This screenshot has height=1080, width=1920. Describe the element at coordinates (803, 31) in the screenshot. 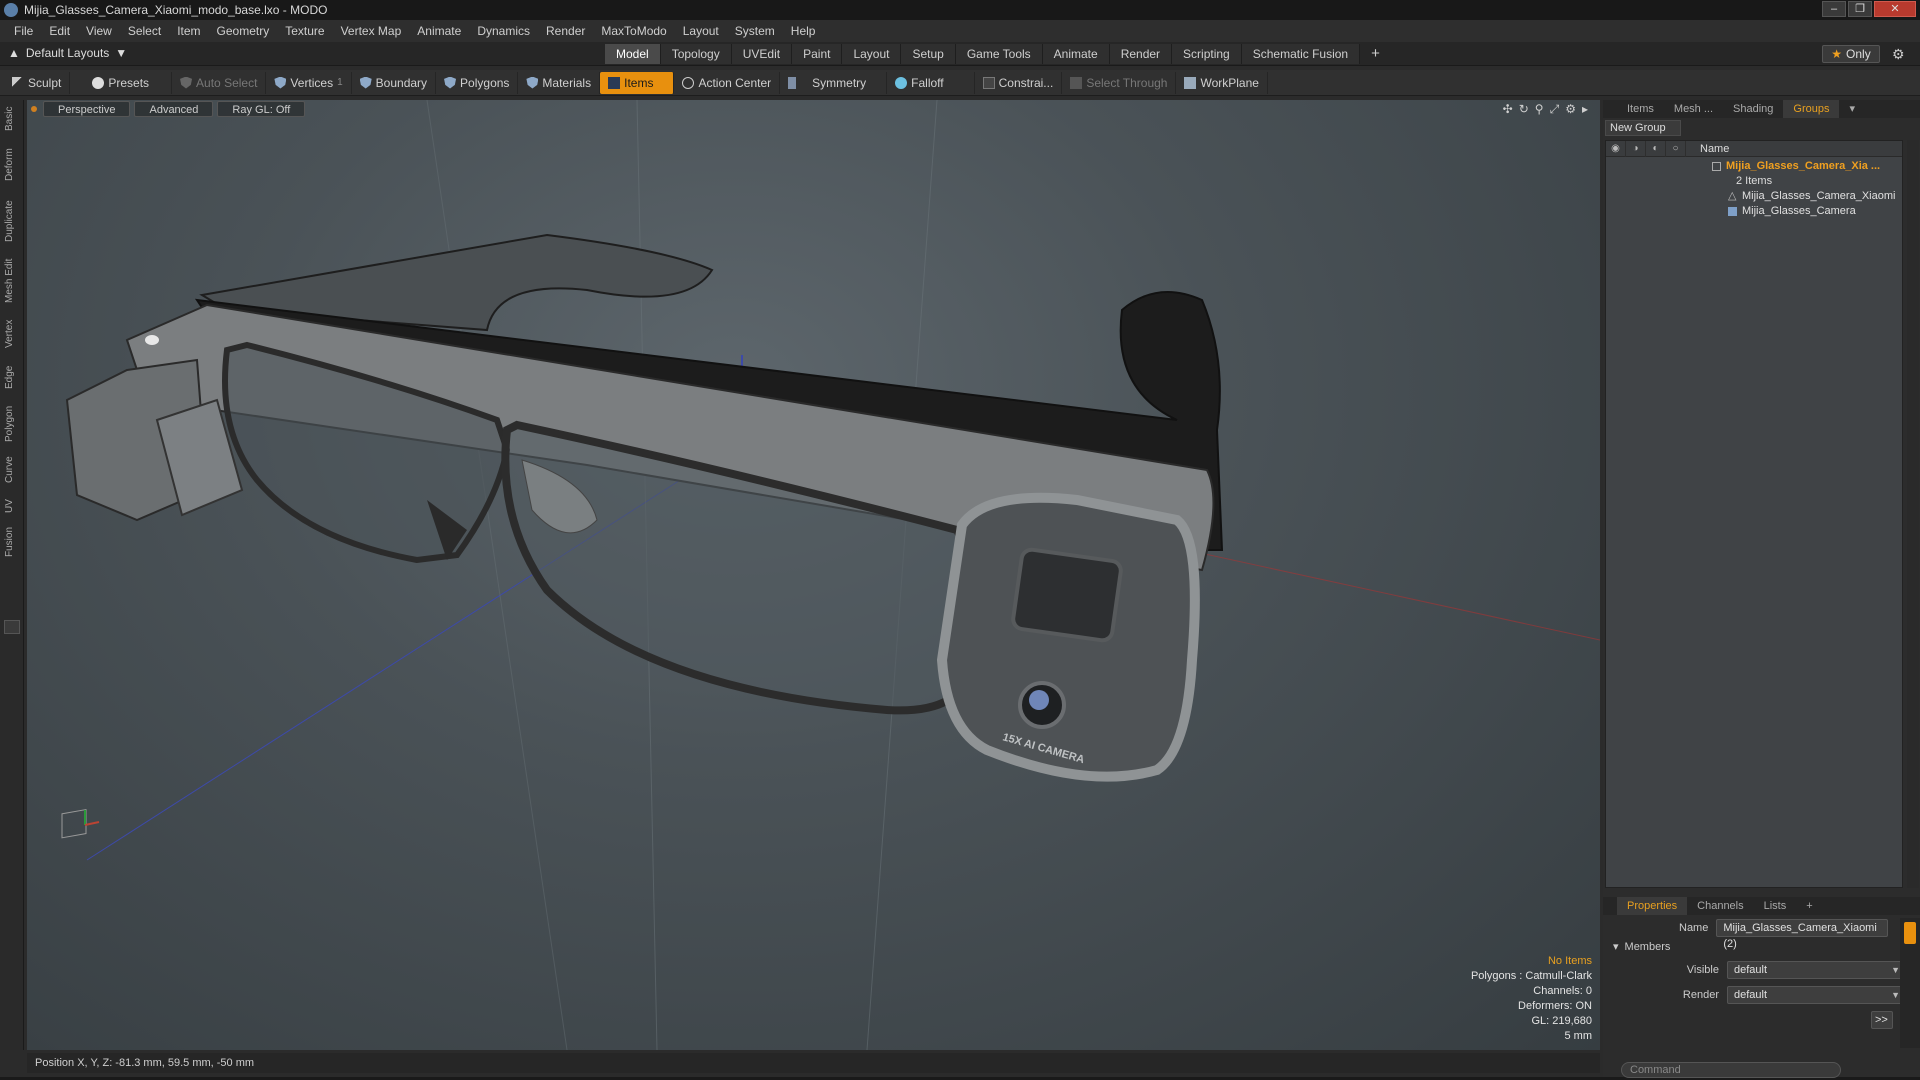

I see `menu-help: Help` at that location.